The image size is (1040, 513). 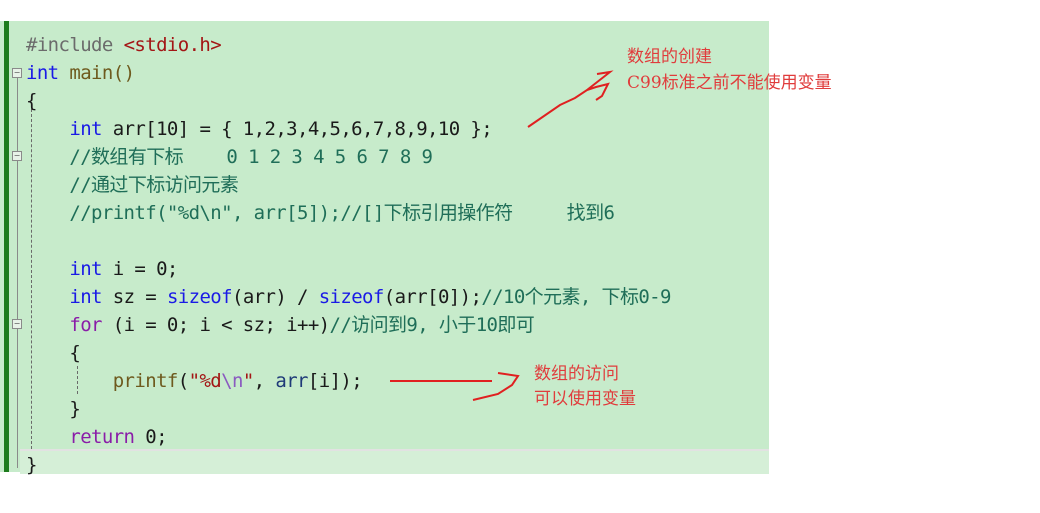 What do you see at coordinates (669, 57) in the screenshot?
I see `annotation-creation-title: 数组的创建` at bounding box center [669, 57].